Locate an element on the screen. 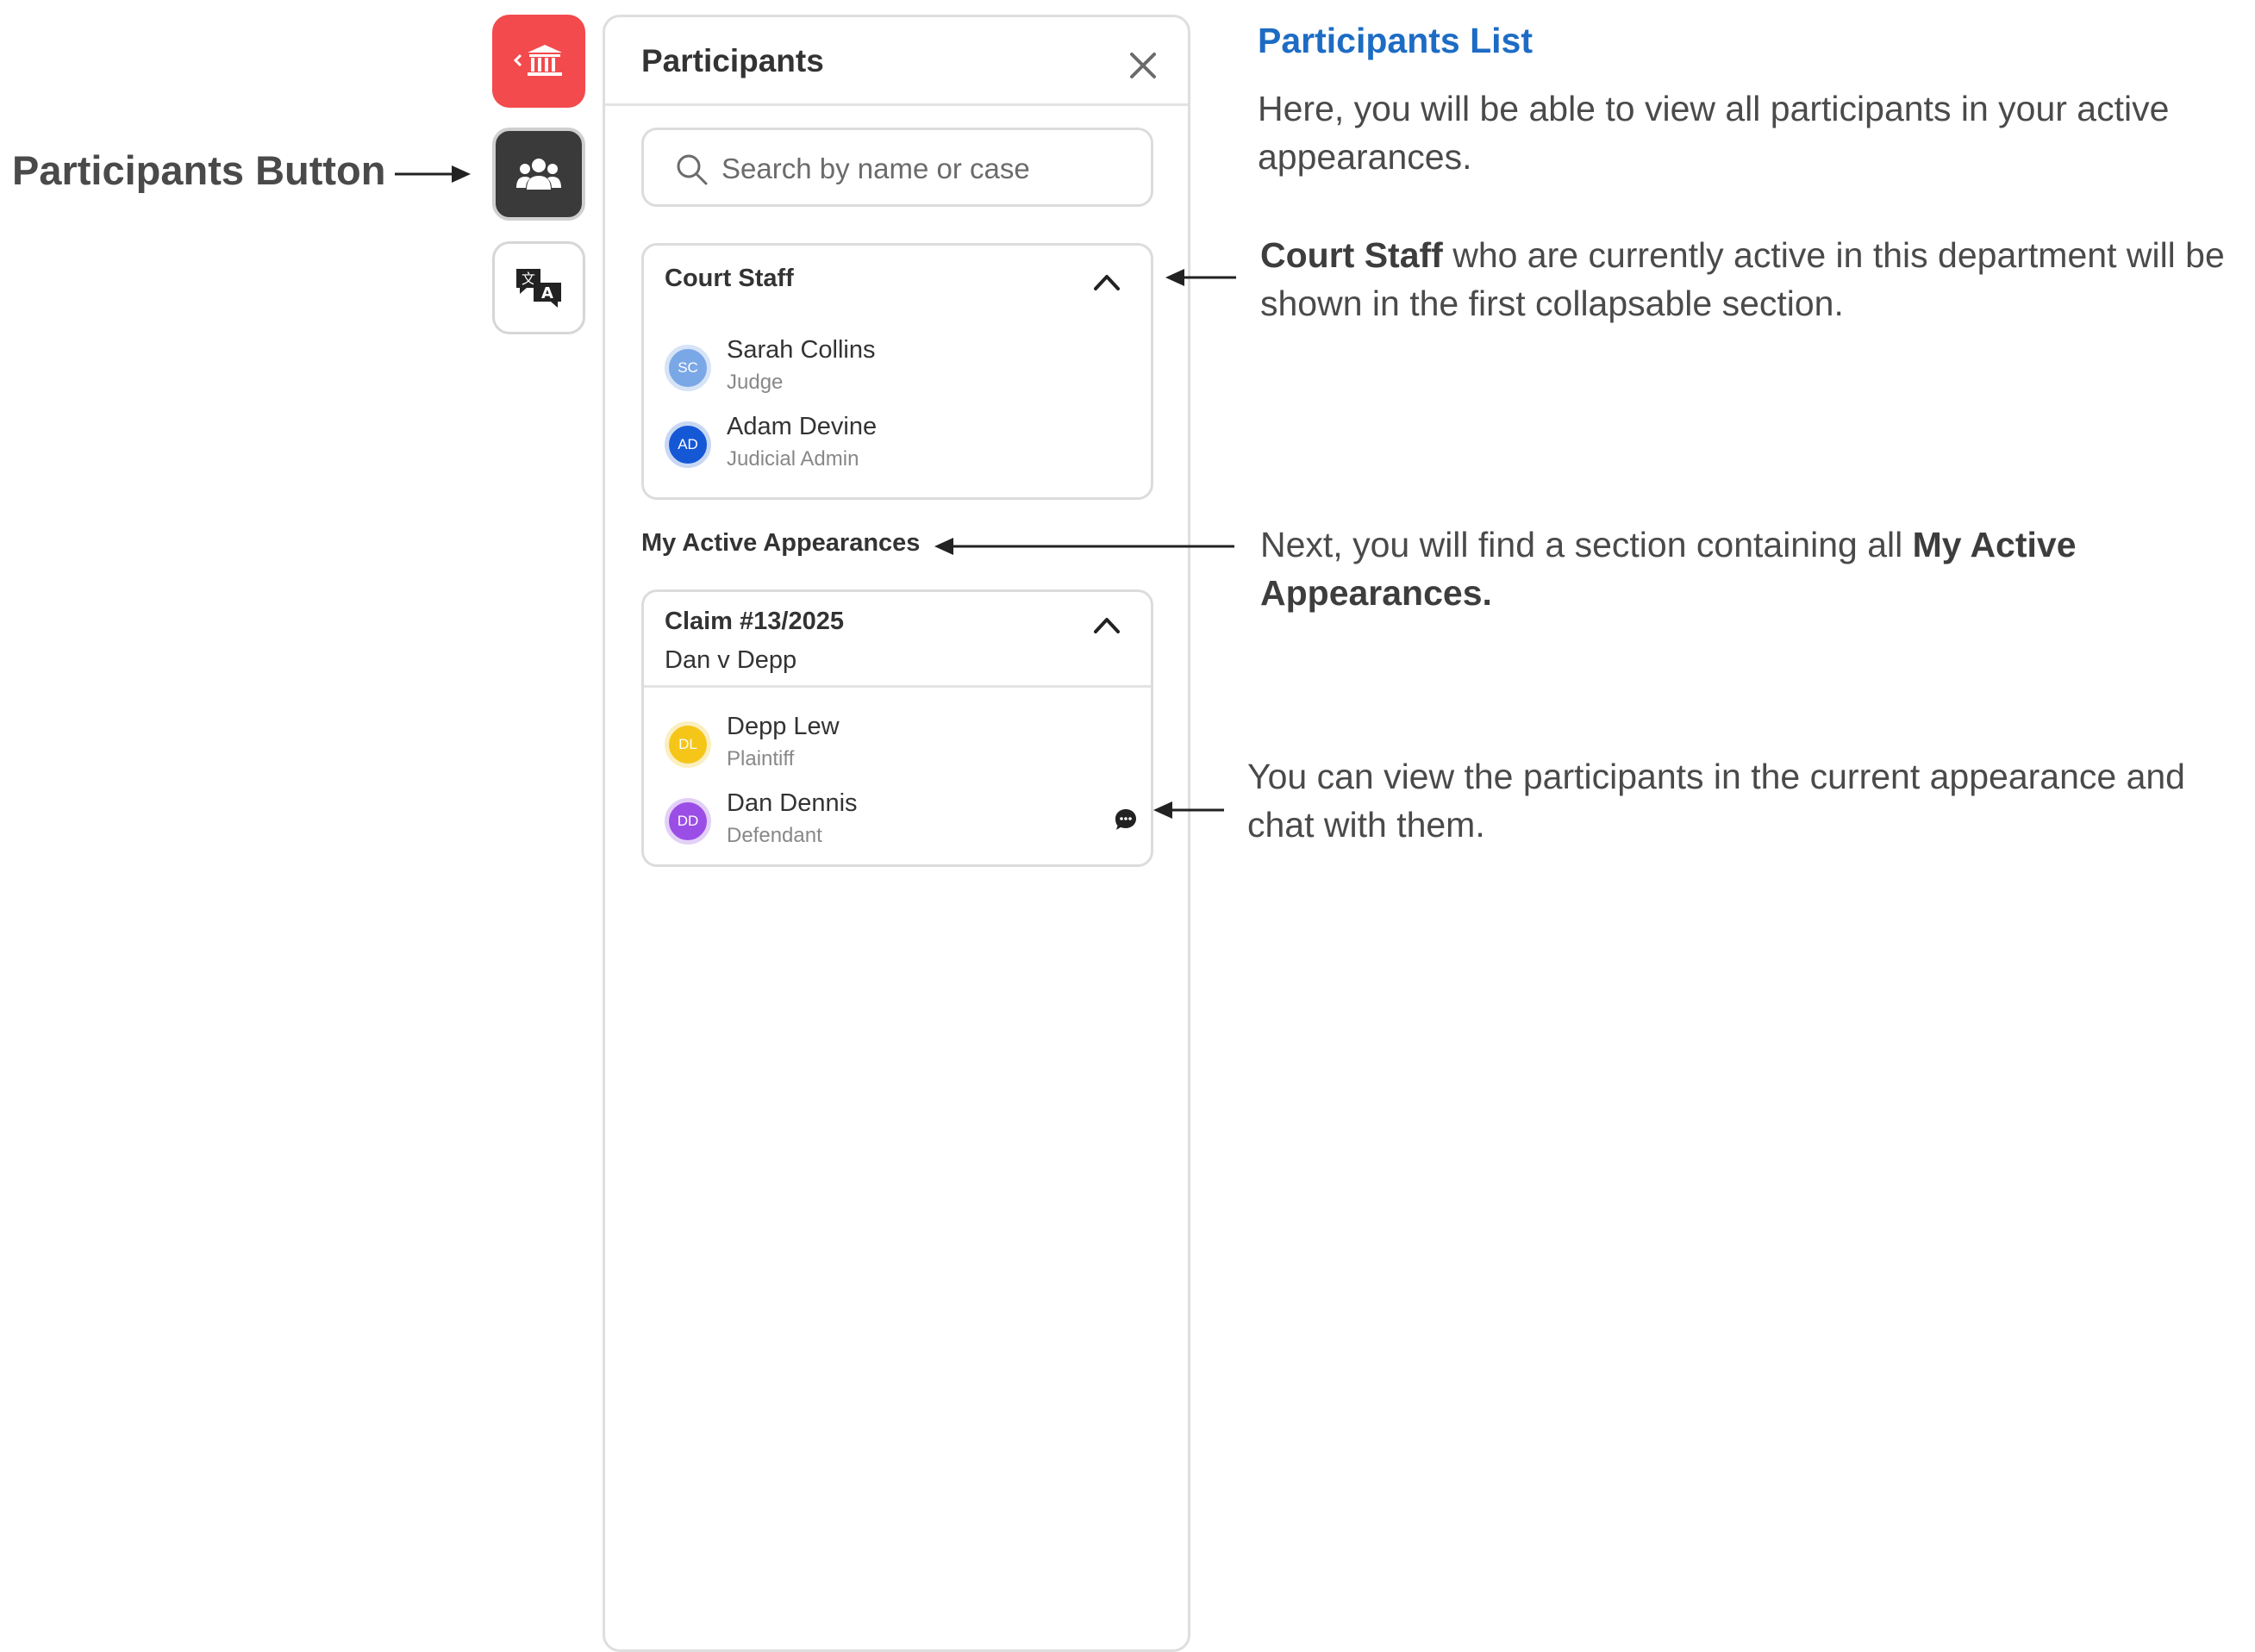 This screenshot has height=1652, width=2255. arrow-to-appearances is located at coordinates (1084, 546).